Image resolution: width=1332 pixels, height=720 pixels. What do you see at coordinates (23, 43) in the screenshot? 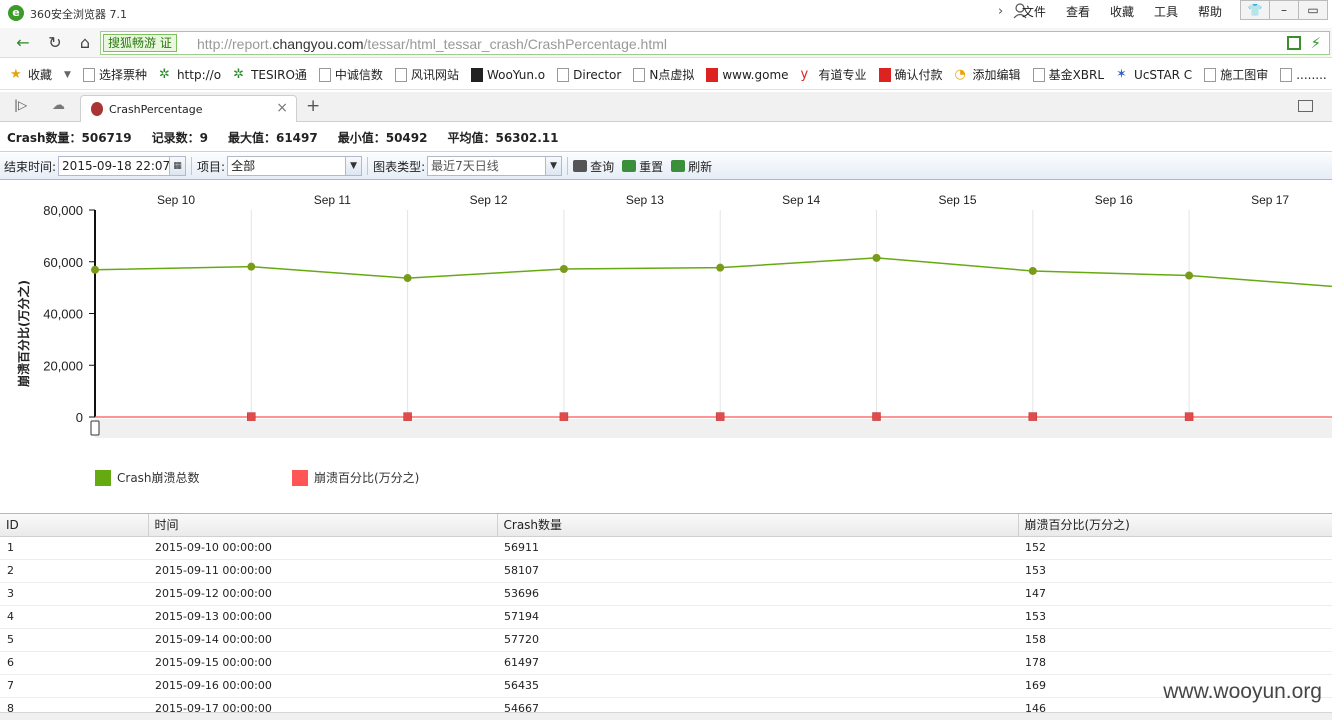
I see `back-button: ←` at bounding box center [23, 43].